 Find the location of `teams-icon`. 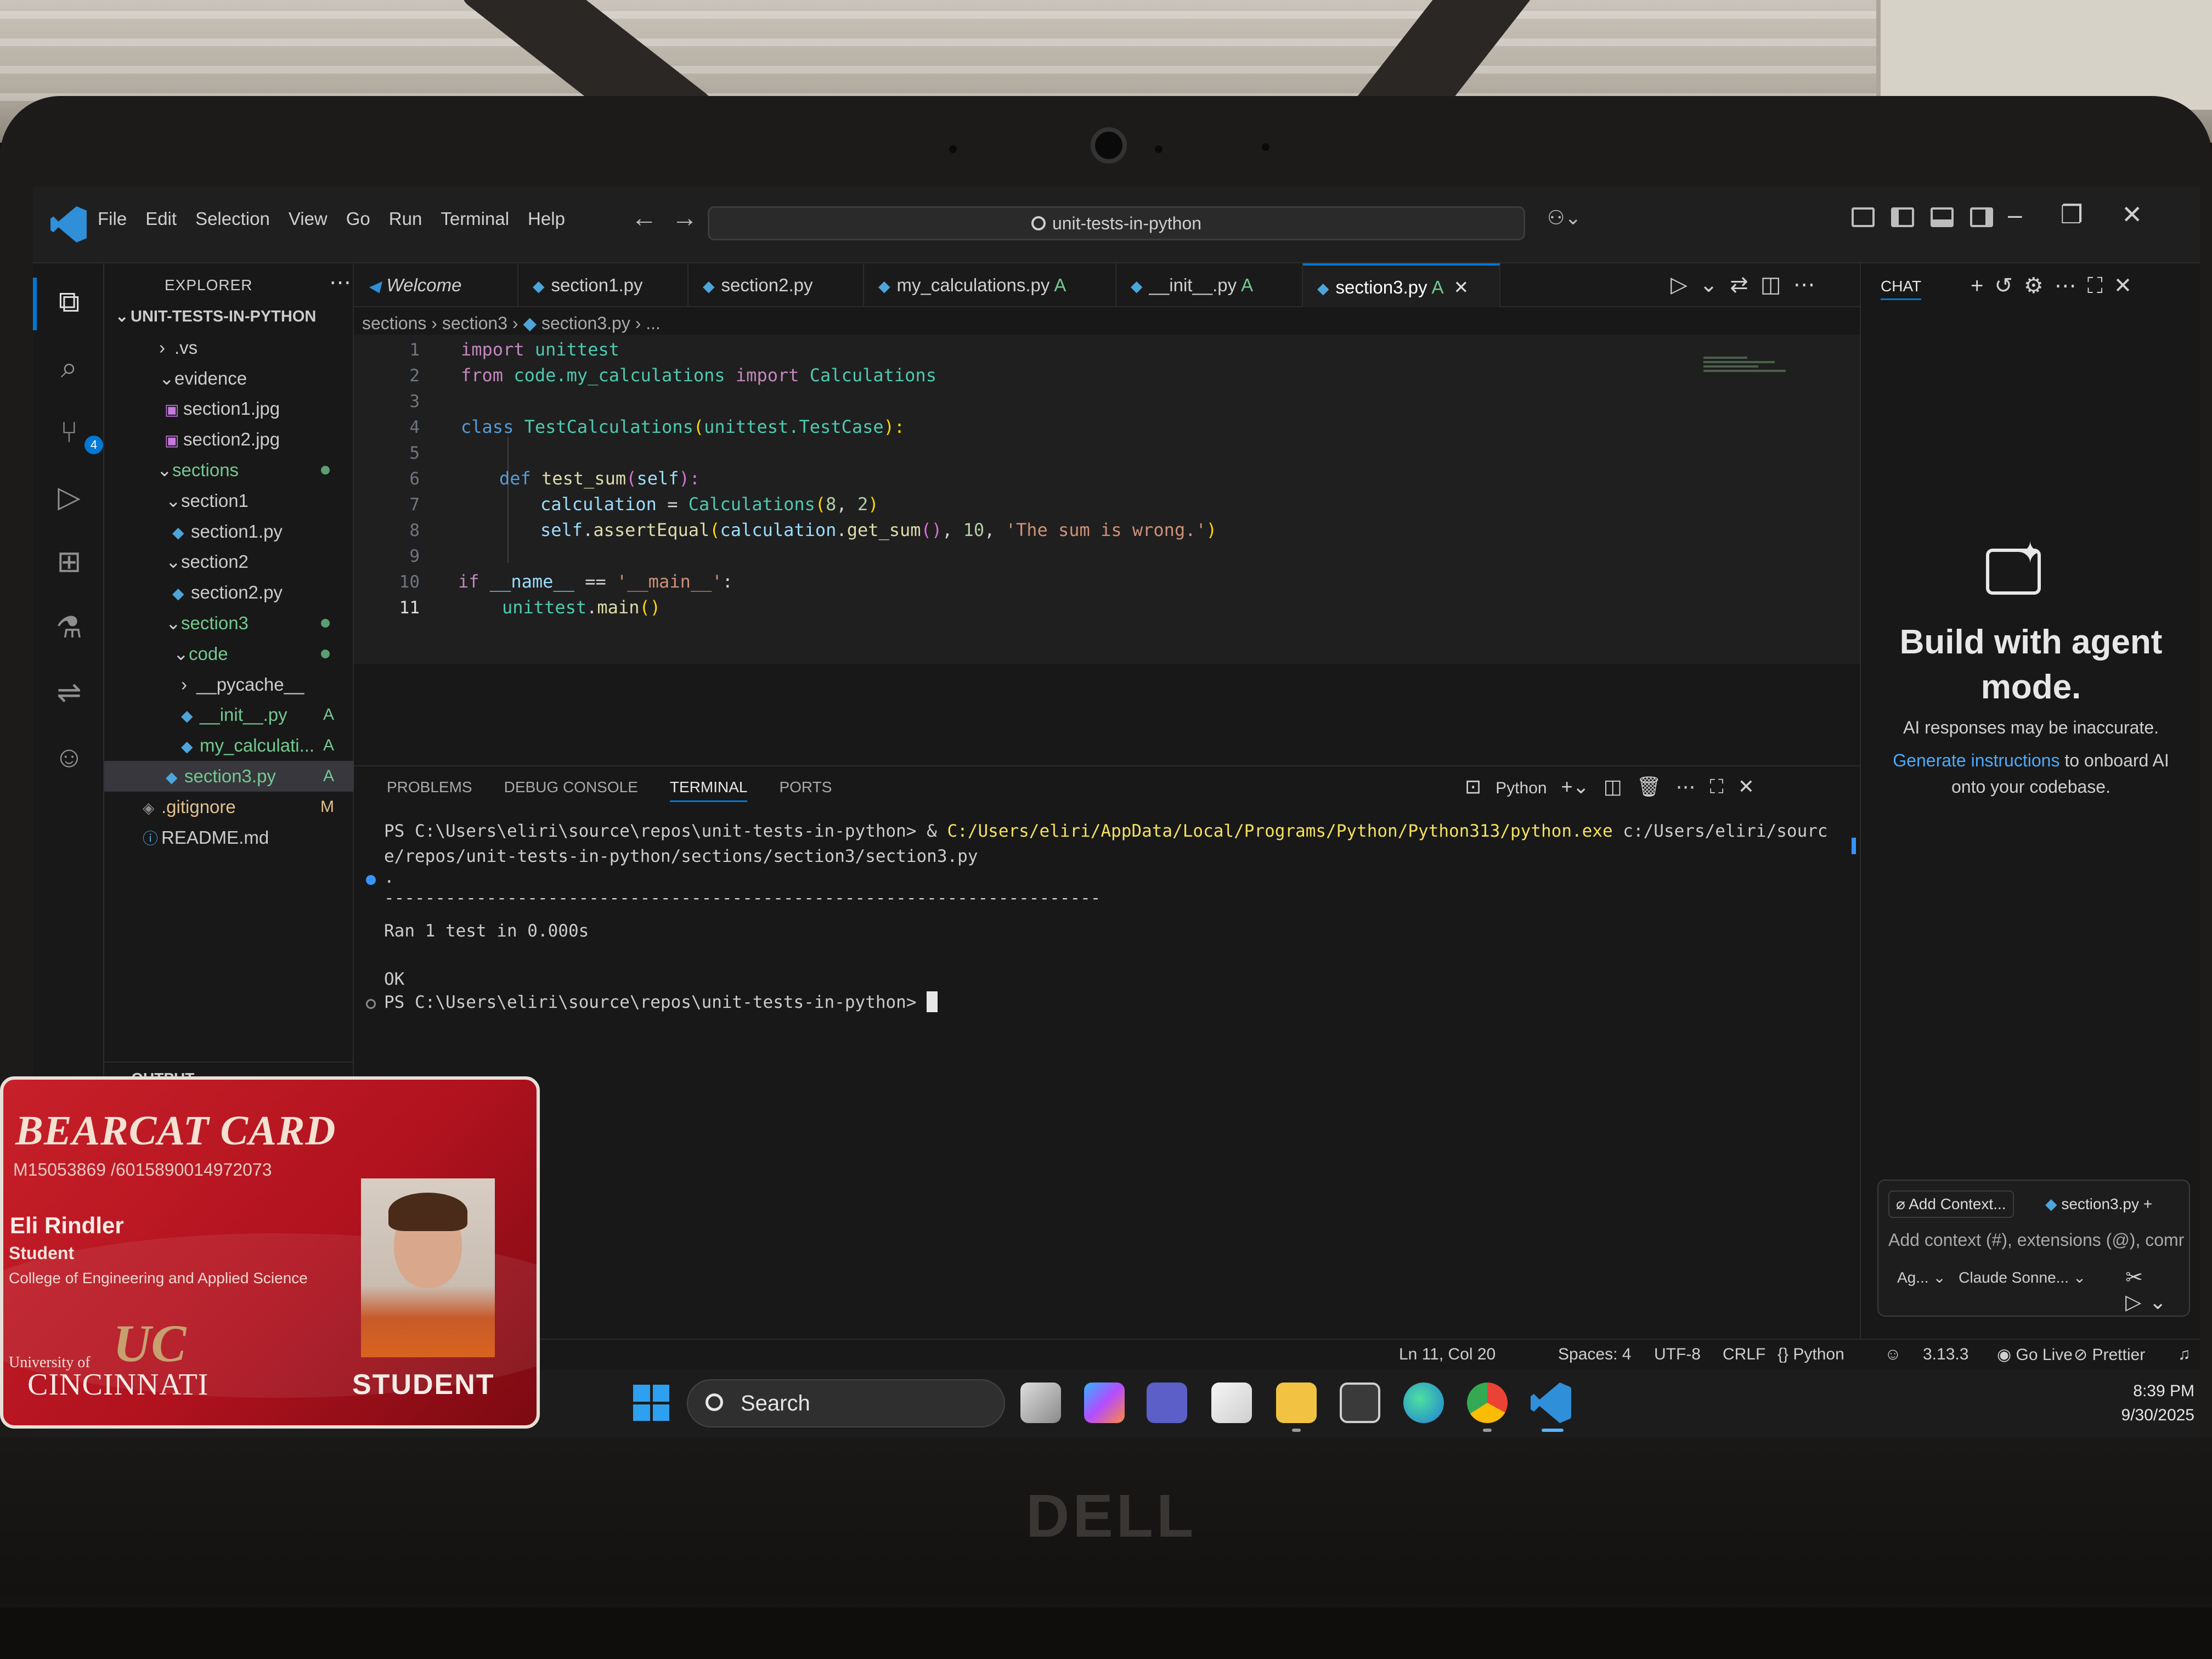

teams-icon is located at coordinates (1167, 1403).